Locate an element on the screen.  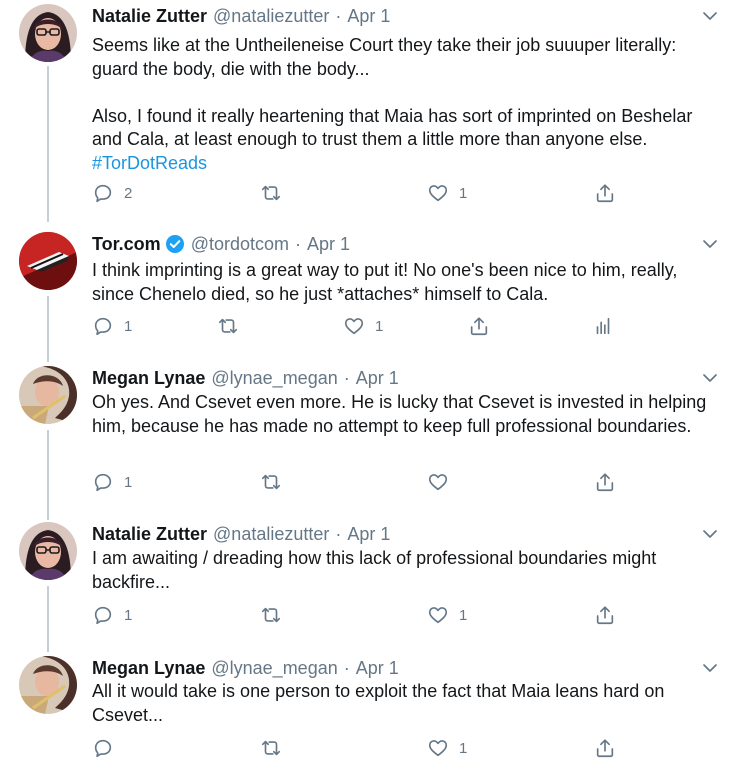
like-button is located at coordinates (443, 482).